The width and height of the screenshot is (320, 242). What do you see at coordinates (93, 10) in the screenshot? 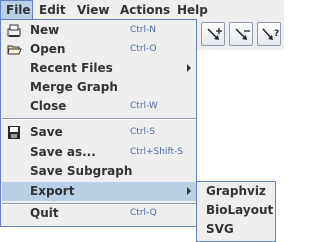
I see `menu-view: View` at bounding box center [93, 10].